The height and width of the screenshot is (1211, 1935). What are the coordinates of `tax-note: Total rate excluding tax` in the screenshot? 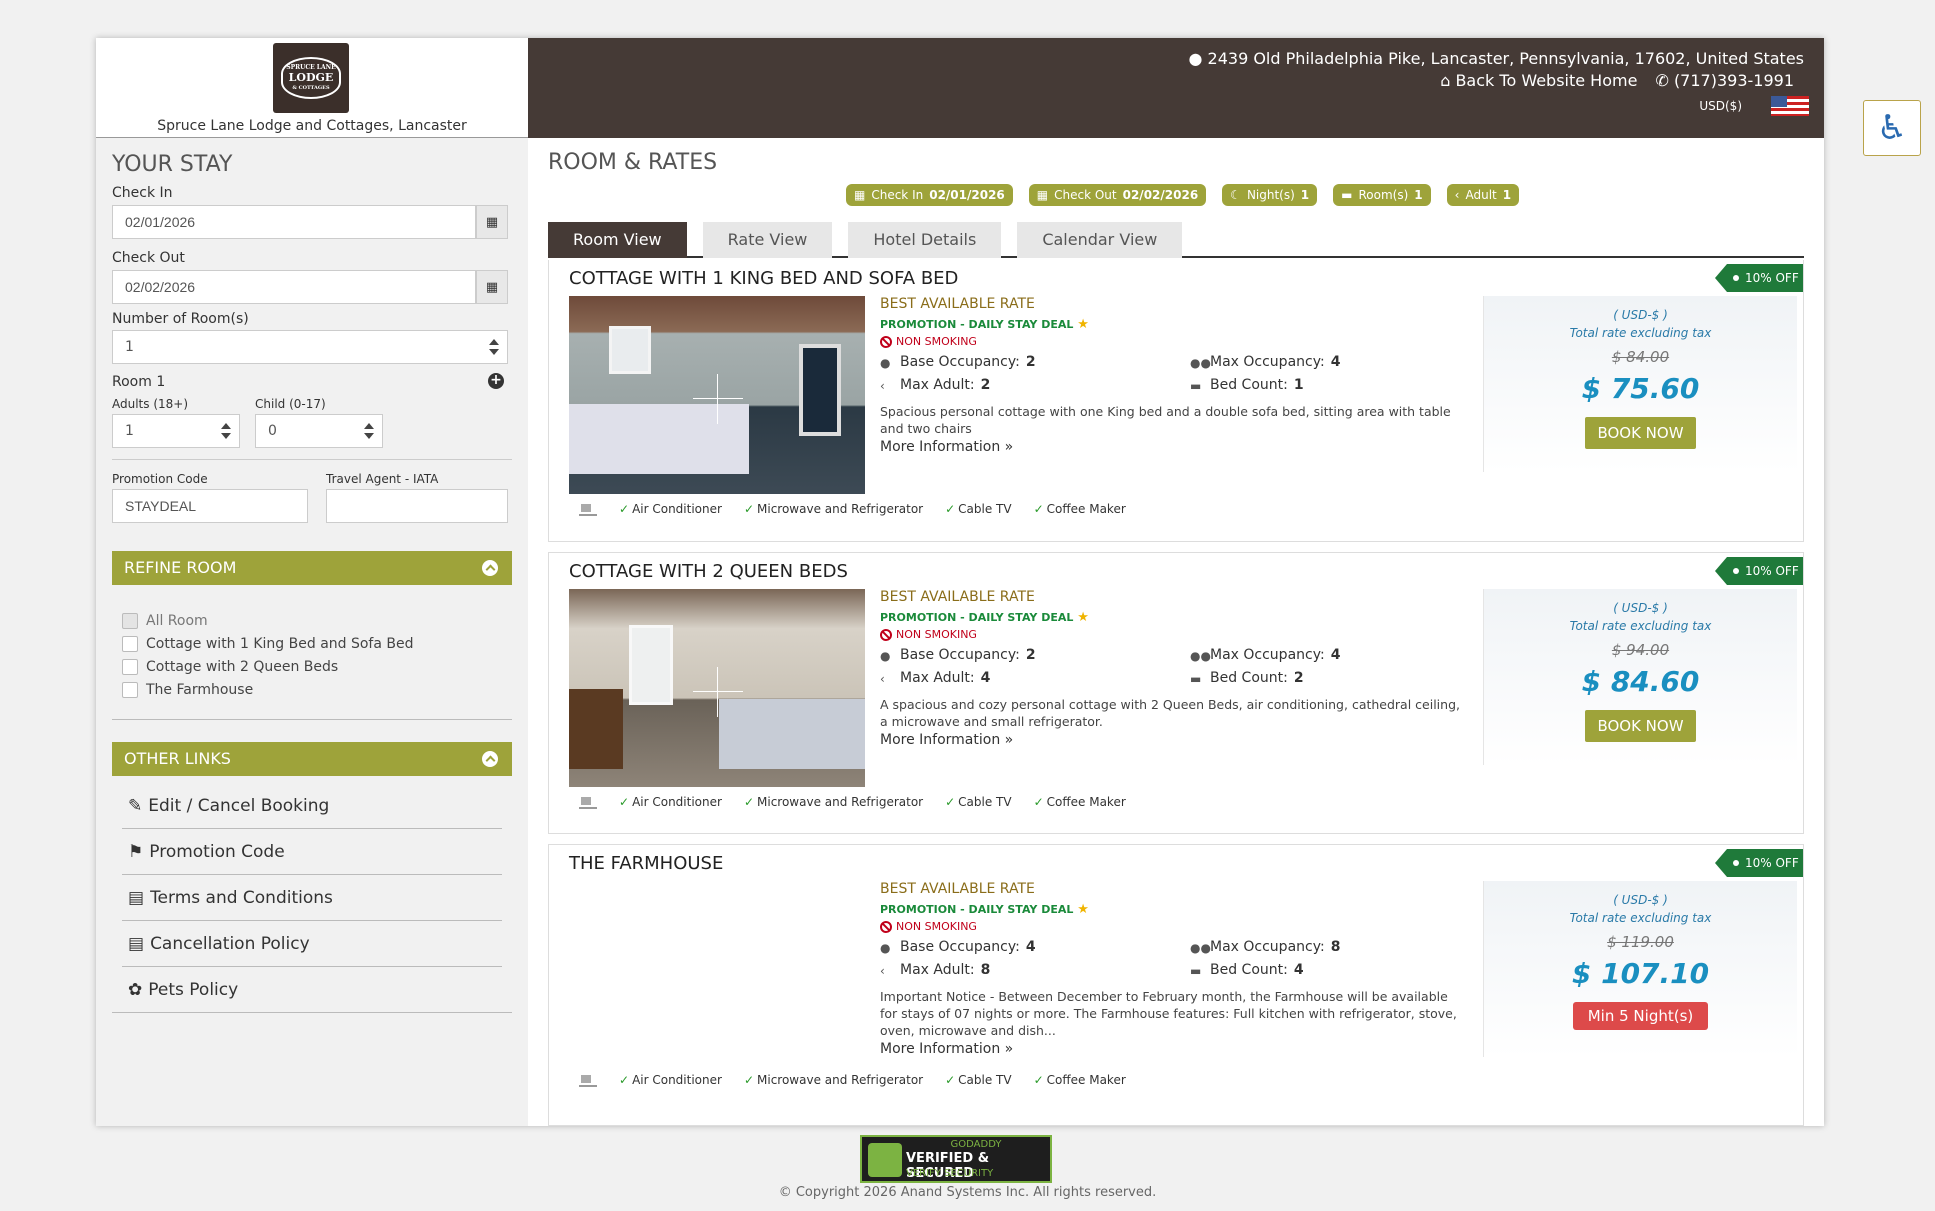 It's located at (1640, 626).